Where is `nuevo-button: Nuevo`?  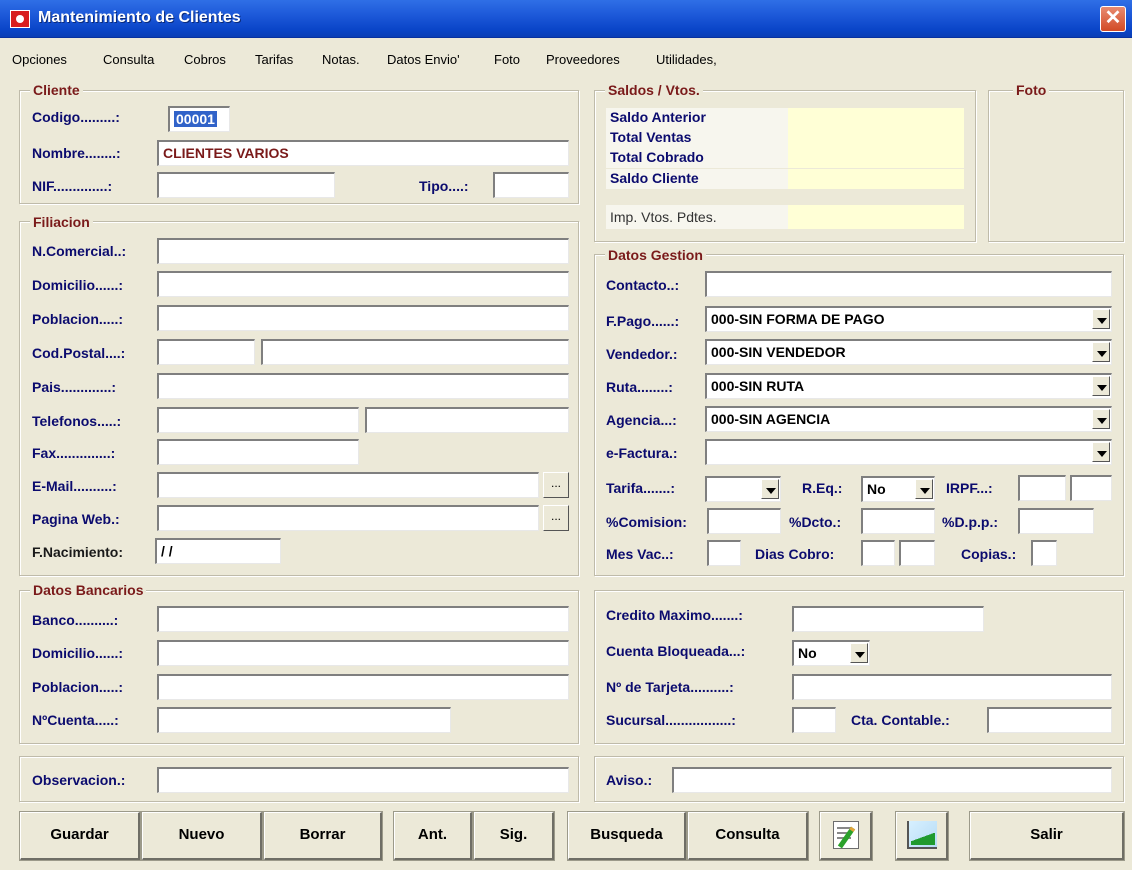
nuevo-button: Nuevo is located at coordinates (202, 836).